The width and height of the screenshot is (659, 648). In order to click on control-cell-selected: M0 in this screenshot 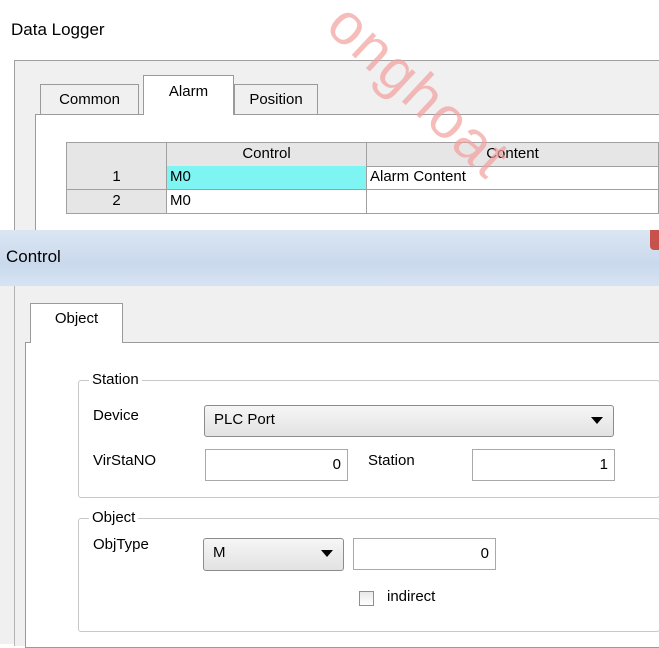, I will do `click(267, 178)`.